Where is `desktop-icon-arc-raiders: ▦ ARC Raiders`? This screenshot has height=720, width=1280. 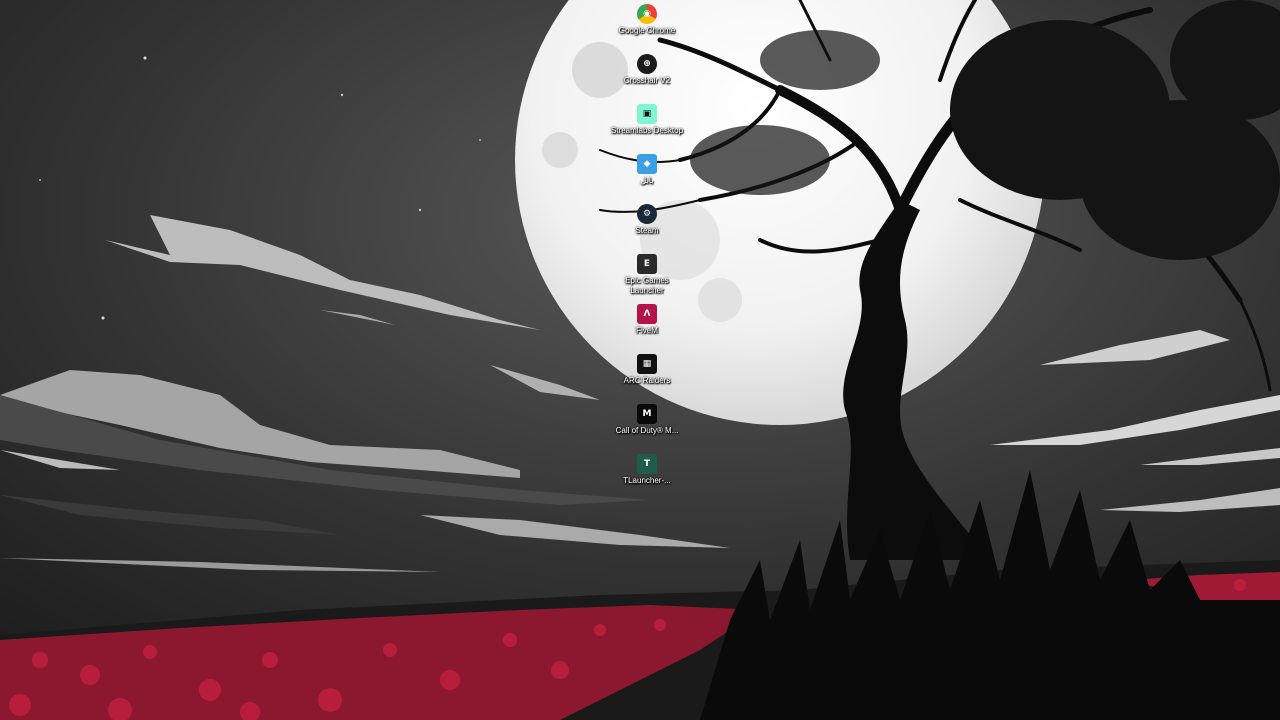
desktop-icon-arc-raiders: ▦ ARC Raiders is located at coordinates (647, 370).